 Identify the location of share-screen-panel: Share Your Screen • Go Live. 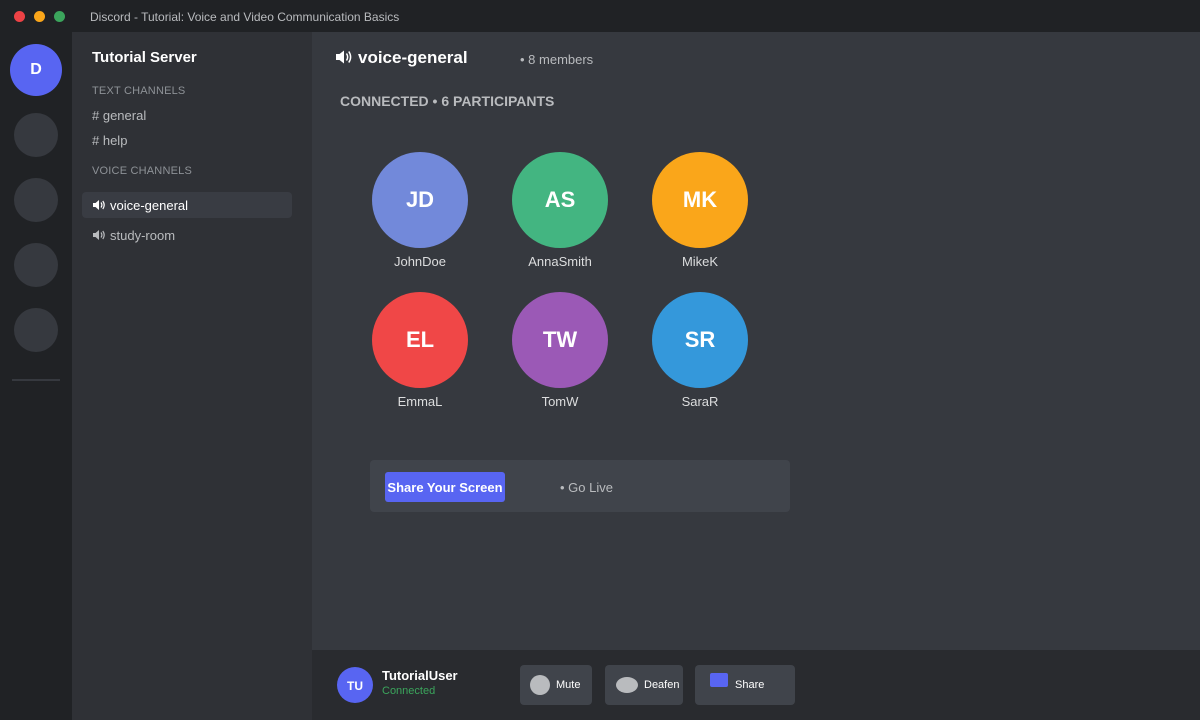
(580, 486).